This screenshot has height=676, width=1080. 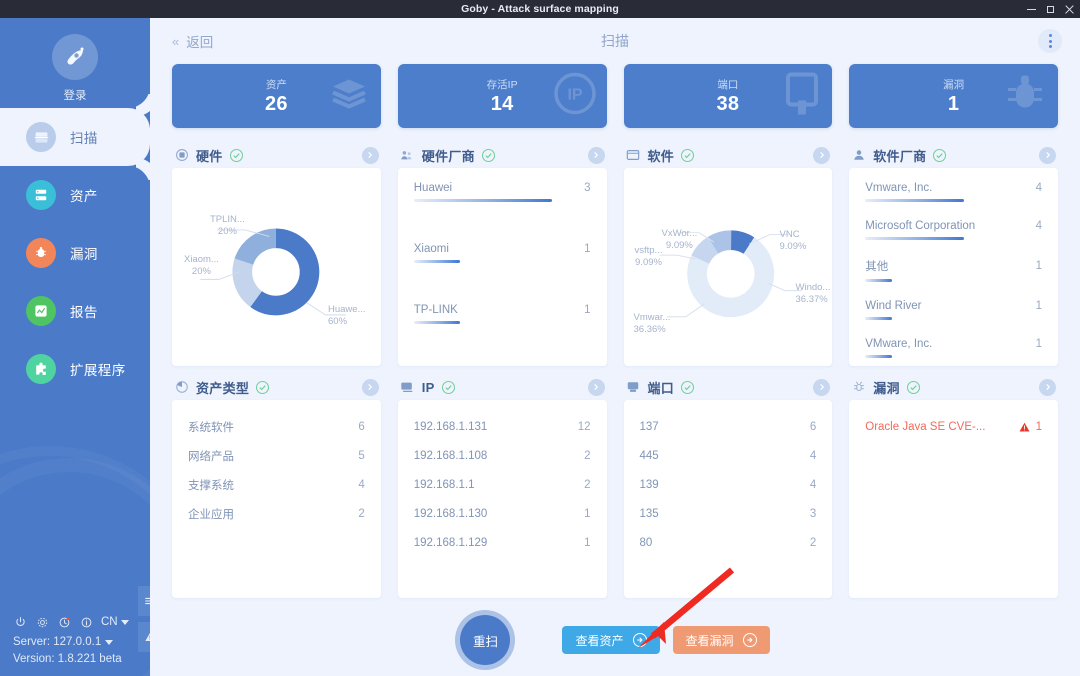 What do you see at coordinates (75, 137) in the screenshot?
I see `sidebar-item-scan: 扫描` at bounding box center [75, 137].